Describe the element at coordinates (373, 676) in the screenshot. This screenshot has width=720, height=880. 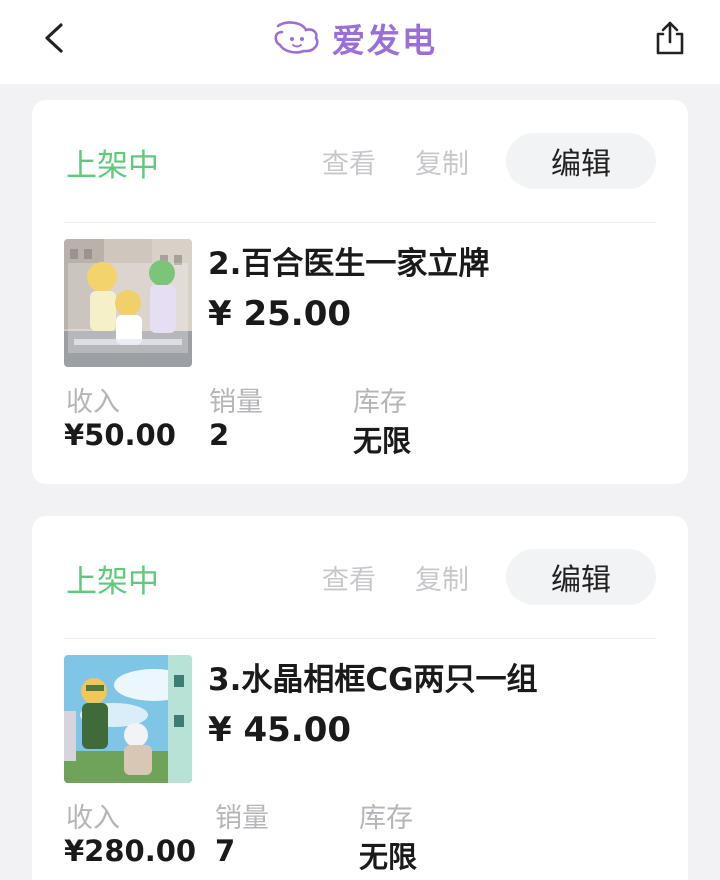
I see `product-title: 3.水晶相框CG两只一组` at that location.